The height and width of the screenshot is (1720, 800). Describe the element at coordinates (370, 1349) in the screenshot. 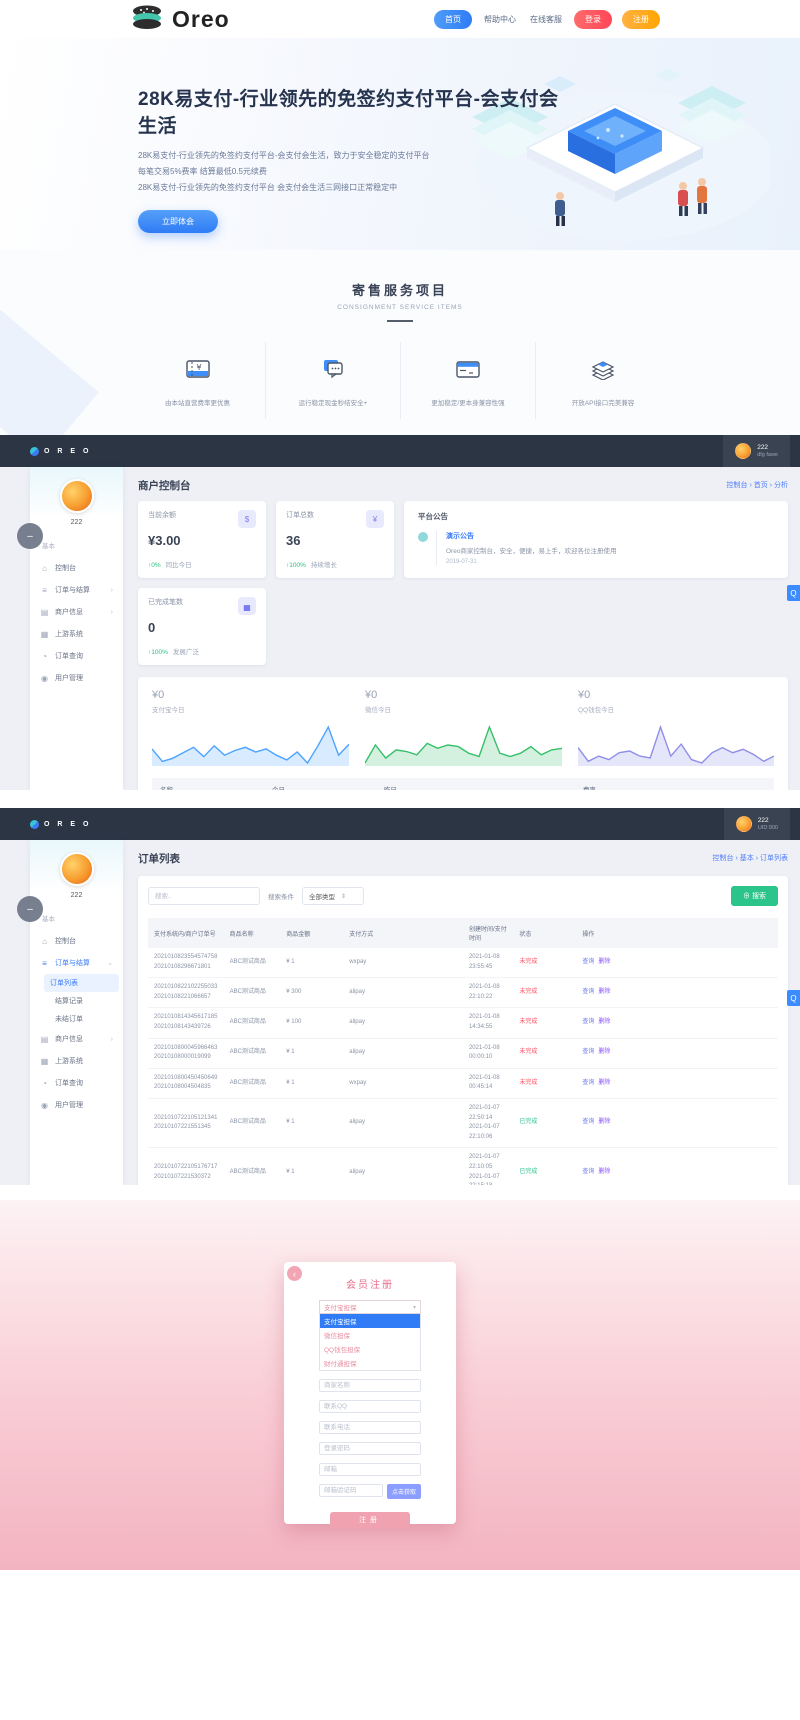

I see `select-option: QQ钱包担保` at that location.